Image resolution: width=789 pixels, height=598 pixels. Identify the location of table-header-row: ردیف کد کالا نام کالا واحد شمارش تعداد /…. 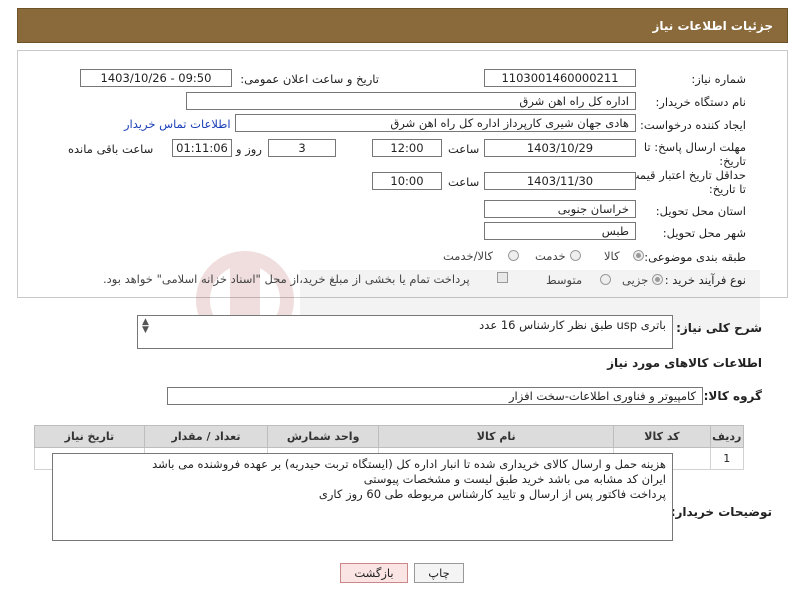
(389, 436).